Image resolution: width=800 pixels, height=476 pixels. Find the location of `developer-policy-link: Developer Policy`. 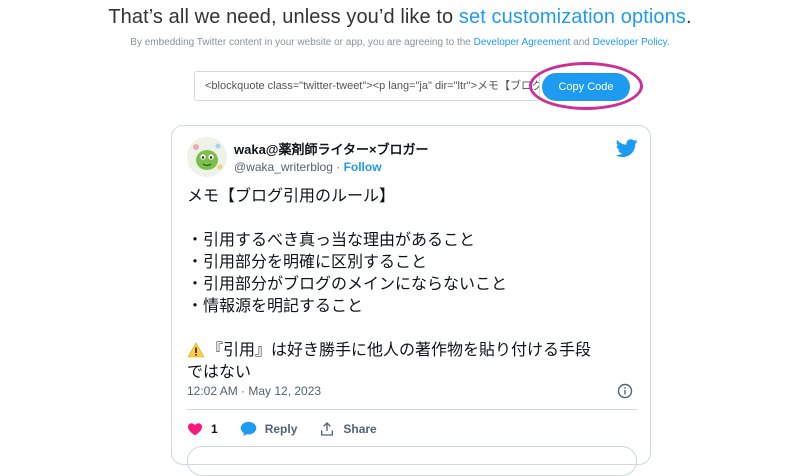

developer-policy-link: Developer Policy is located at coordinates (630, 42).